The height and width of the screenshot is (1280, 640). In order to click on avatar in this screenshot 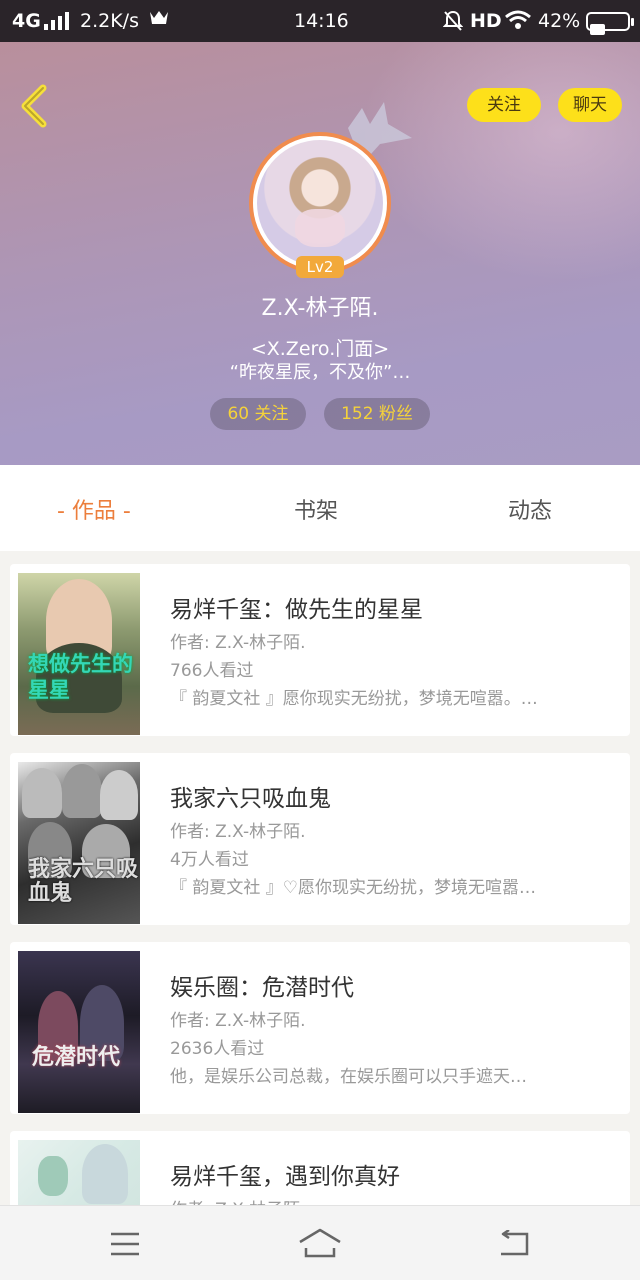, I will do `click(320, 203)`.